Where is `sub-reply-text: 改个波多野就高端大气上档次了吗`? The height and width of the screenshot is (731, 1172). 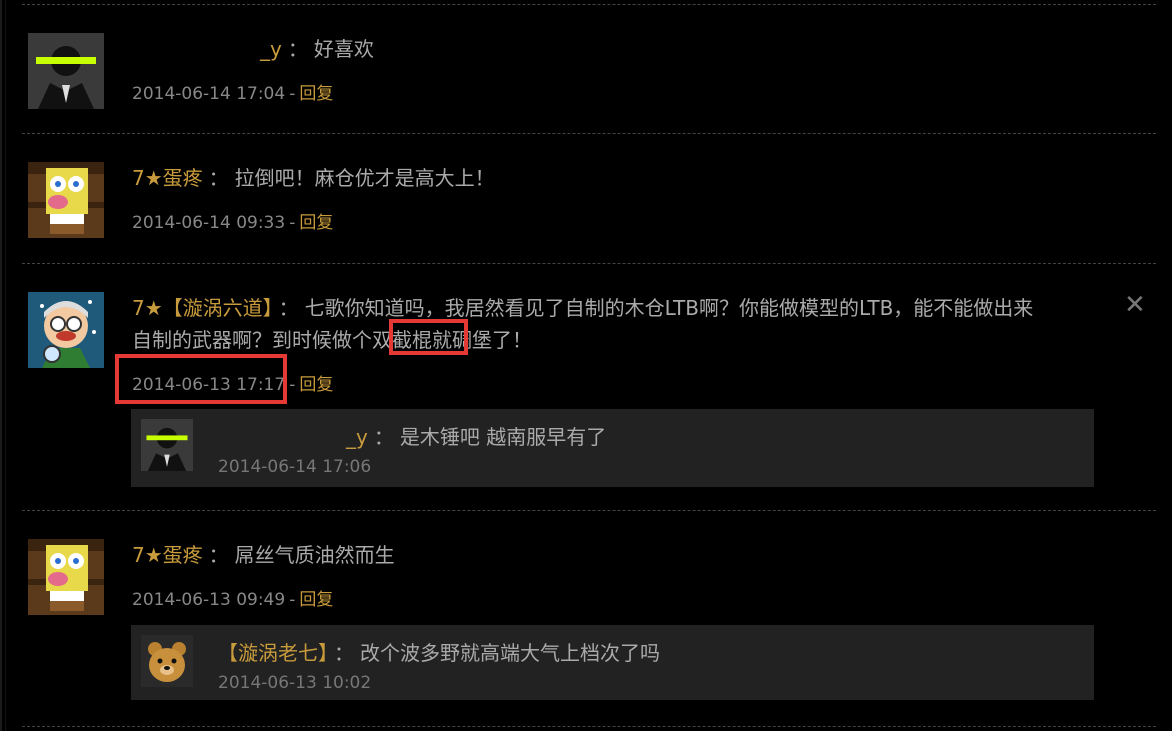
sub-reply-text: 改个波多野就高端大气上档次了吗 is located at coordinates (510, 653).